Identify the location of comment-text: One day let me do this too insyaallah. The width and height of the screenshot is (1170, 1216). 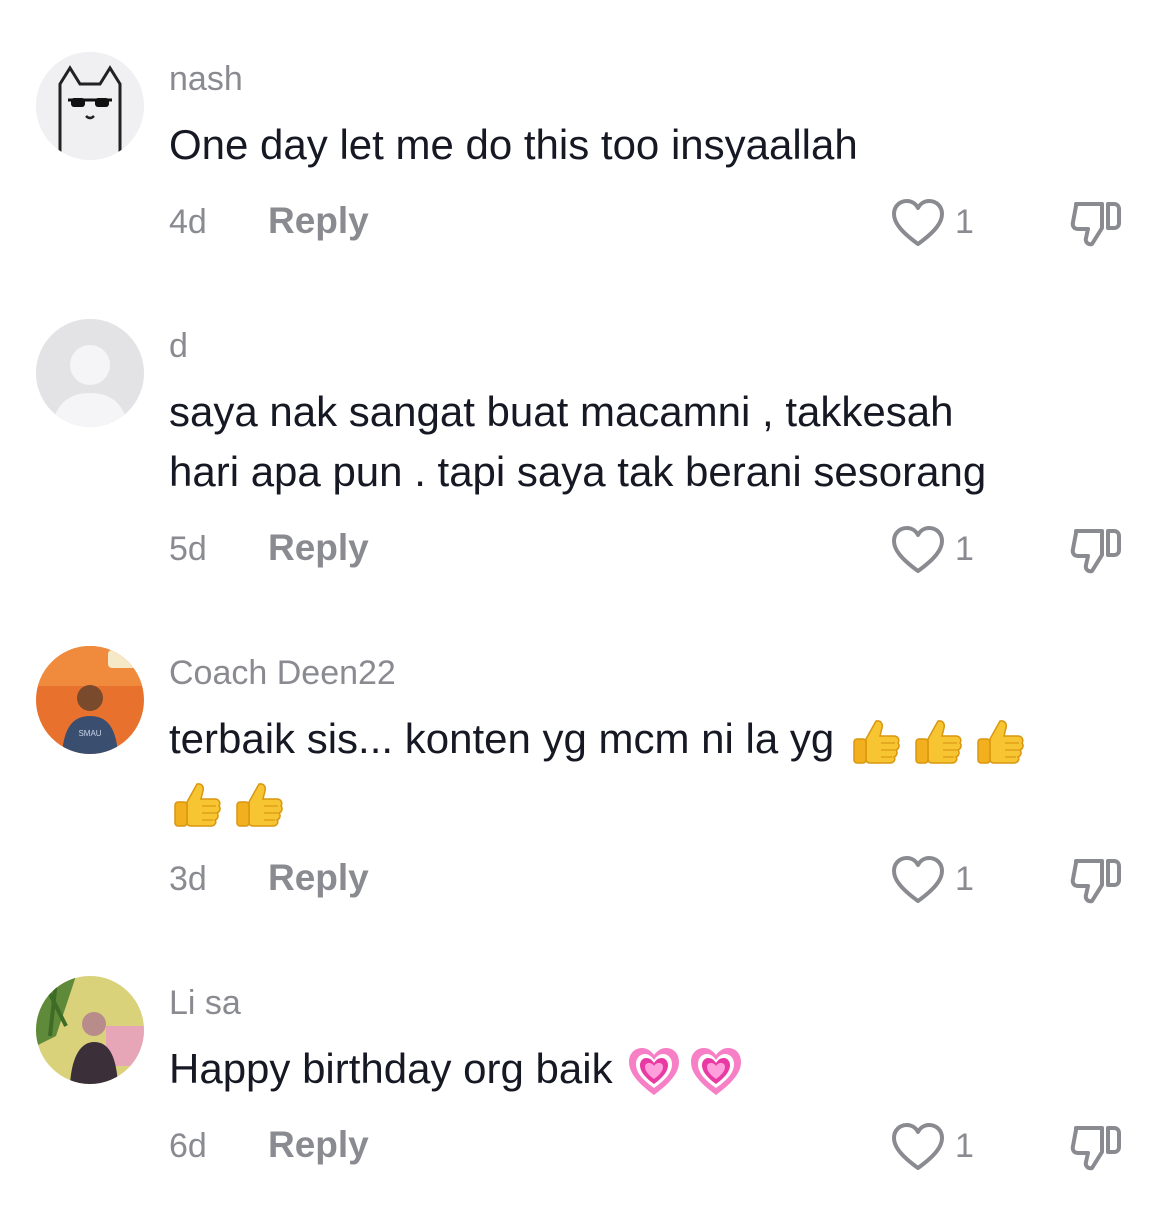
(513, 144).